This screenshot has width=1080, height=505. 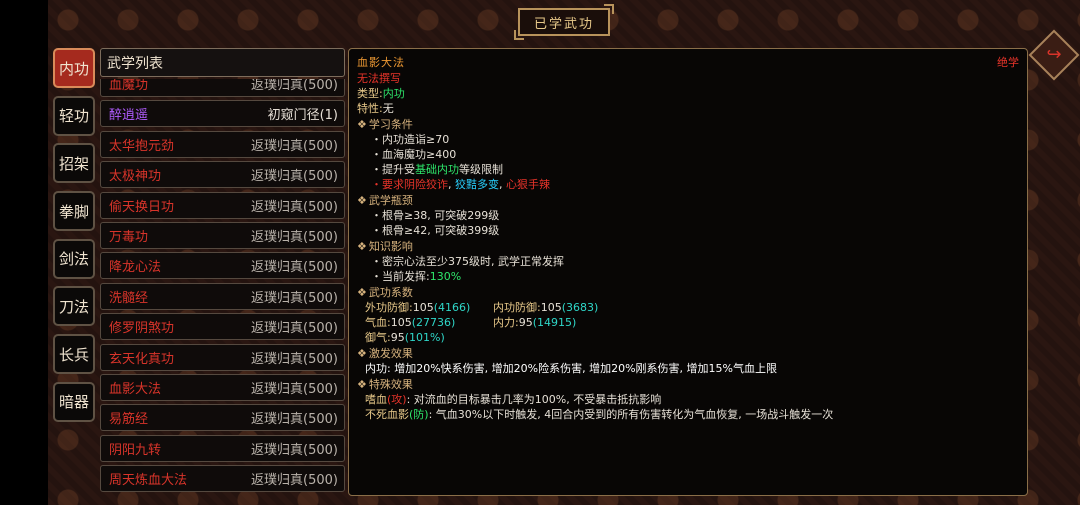 I want to click on knowledge-line: ・当前发挥:130%, so click(x=416, y=276).